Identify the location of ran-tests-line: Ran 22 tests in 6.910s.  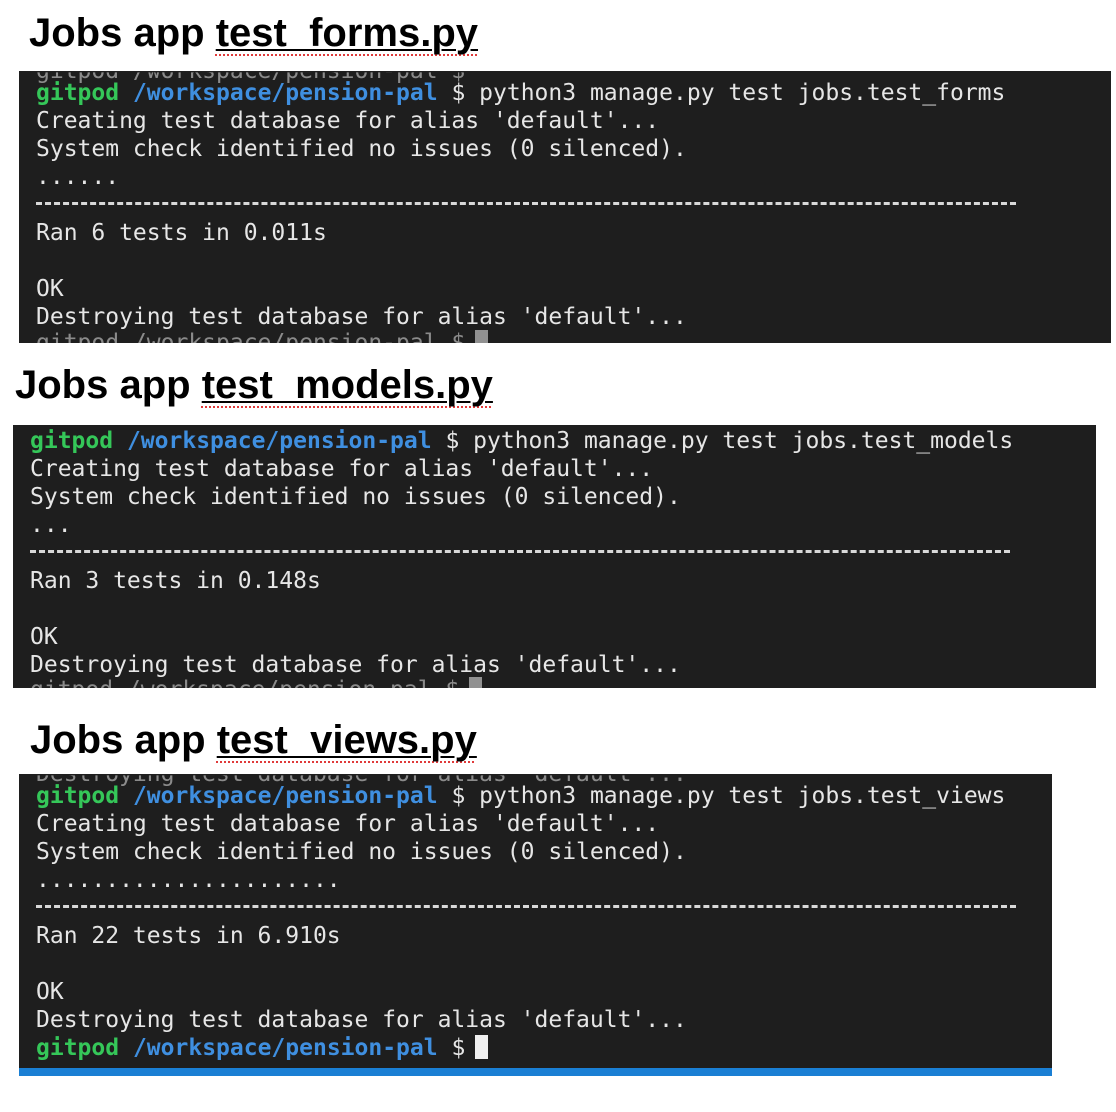
(188, 936).